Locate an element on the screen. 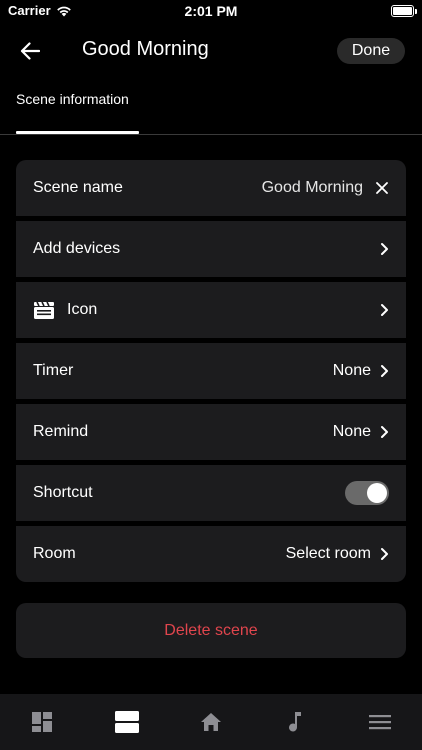 Image resolution: width=422 pixels, height=750 pixels. arrow-left-icon is located at coordinates (30, 51).